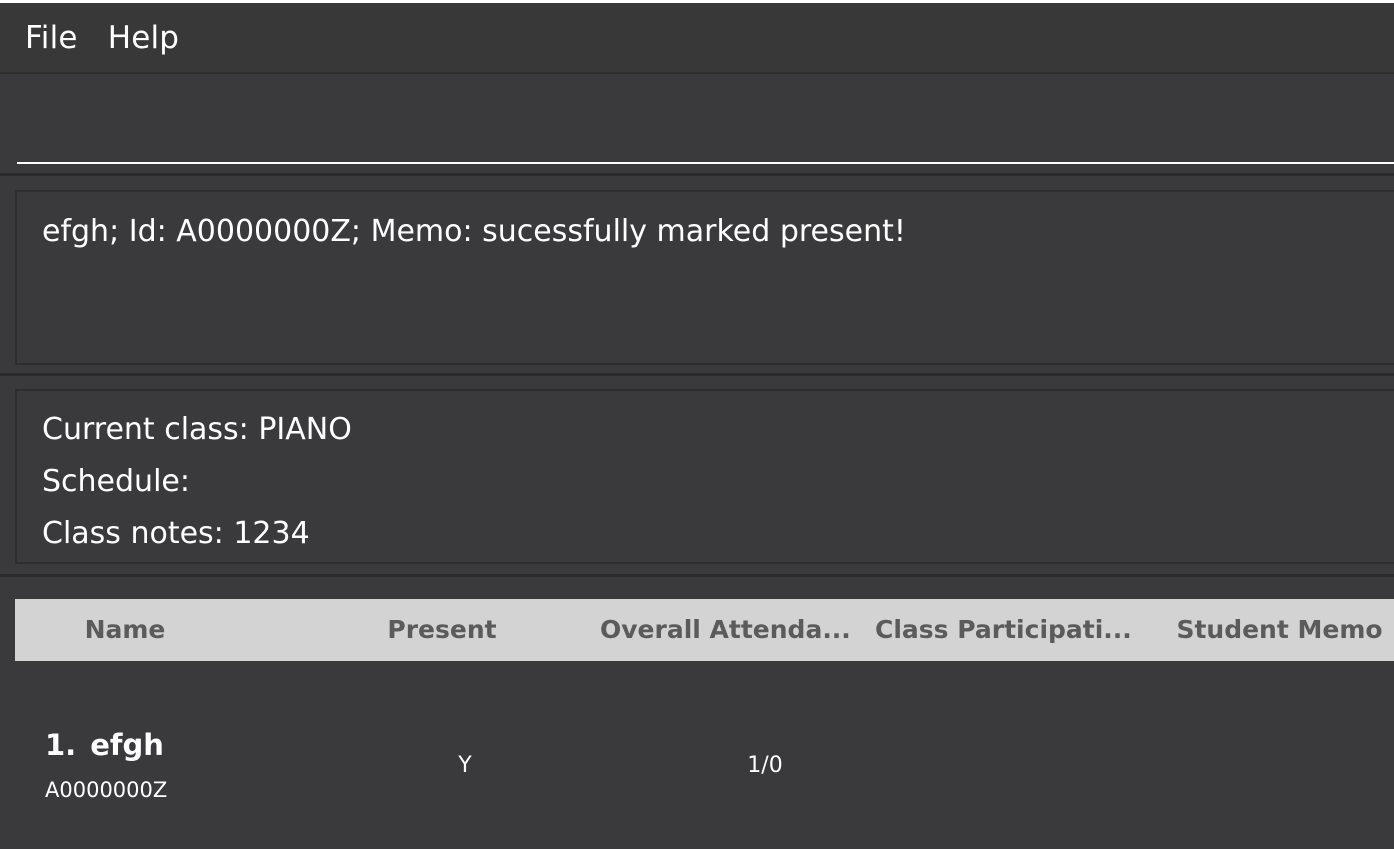  I want to click on present-cell: Y, so click(465, 765).